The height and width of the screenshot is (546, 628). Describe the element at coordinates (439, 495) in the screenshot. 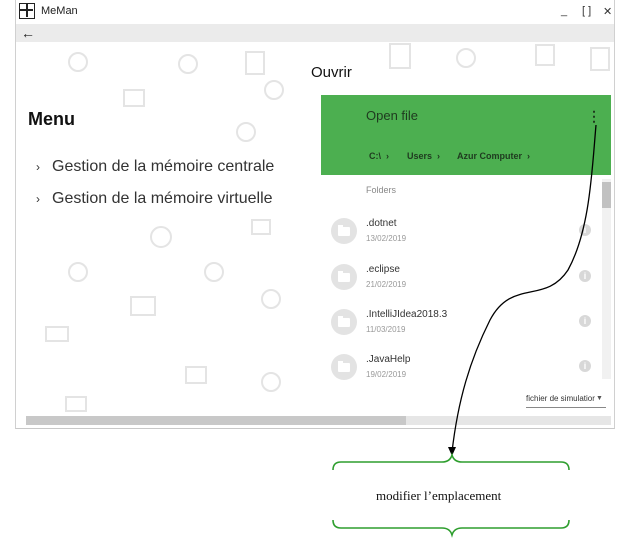

I see `annotation-caption: modifier l’emplacement` at that location.